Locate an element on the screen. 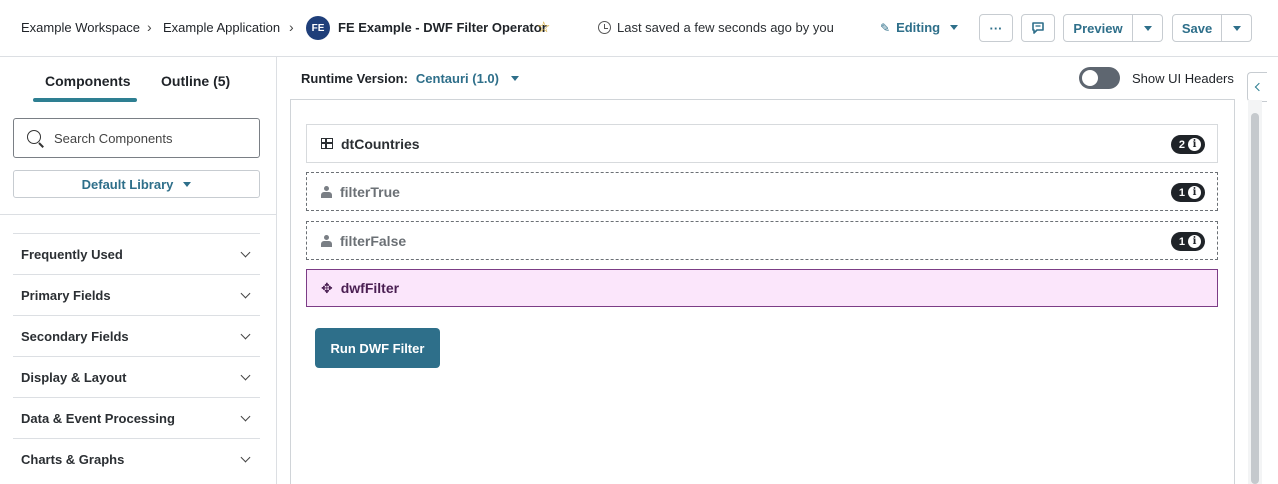  reference-count-badge: 2 i is located at coordinates (1187, 144).